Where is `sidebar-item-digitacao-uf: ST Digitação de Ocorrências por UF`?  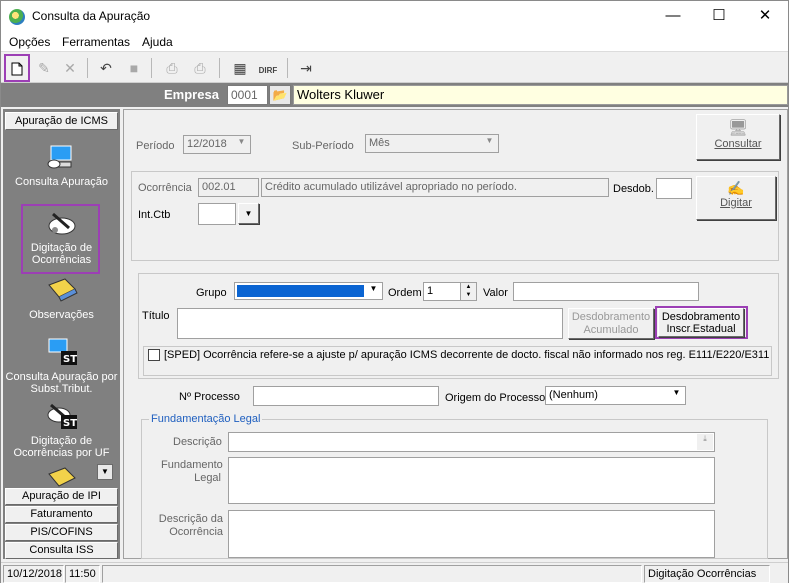
sidebar-item-digitacao-uf: ST Digitação de Ocorrências por UF is located at coordinates (61, 430).